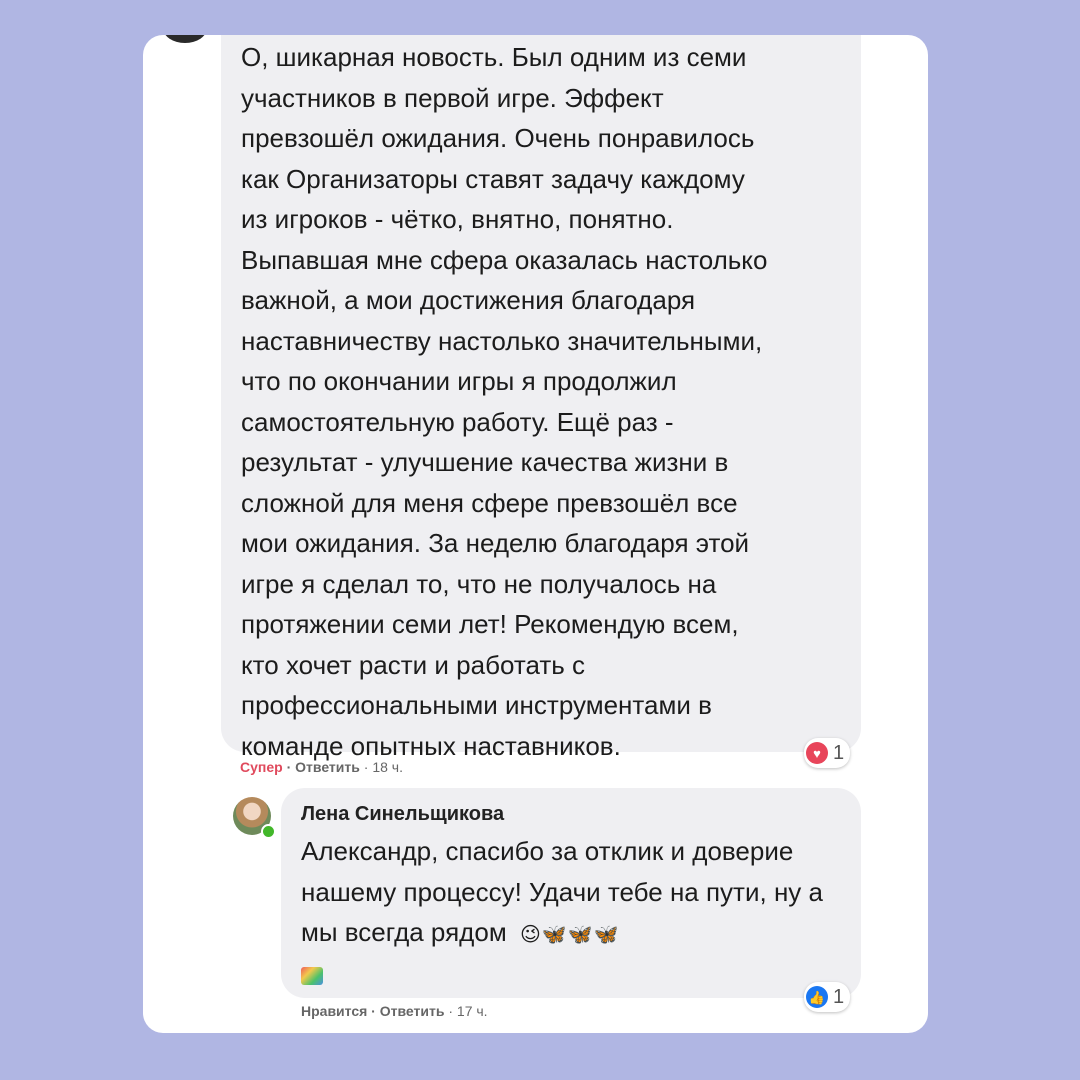 This screenshot has width=1080, height=1080. I want to click on timestamp: 17 ч., so click(472, 1011).